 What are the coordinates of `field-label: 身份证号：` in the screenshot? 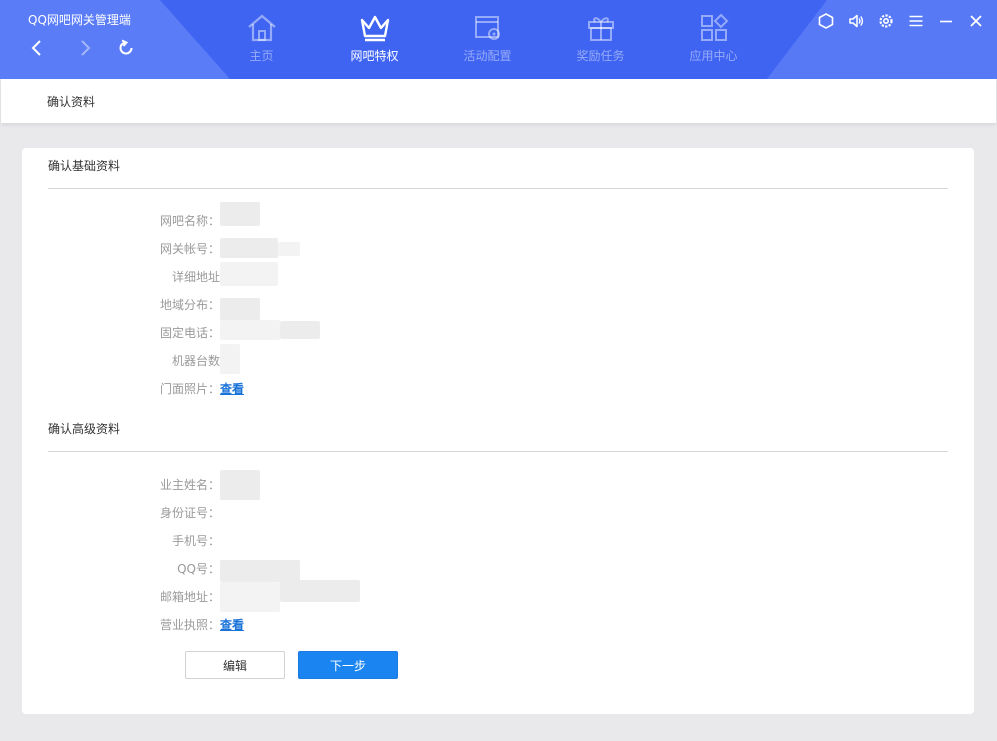 It's located at (189, 512).